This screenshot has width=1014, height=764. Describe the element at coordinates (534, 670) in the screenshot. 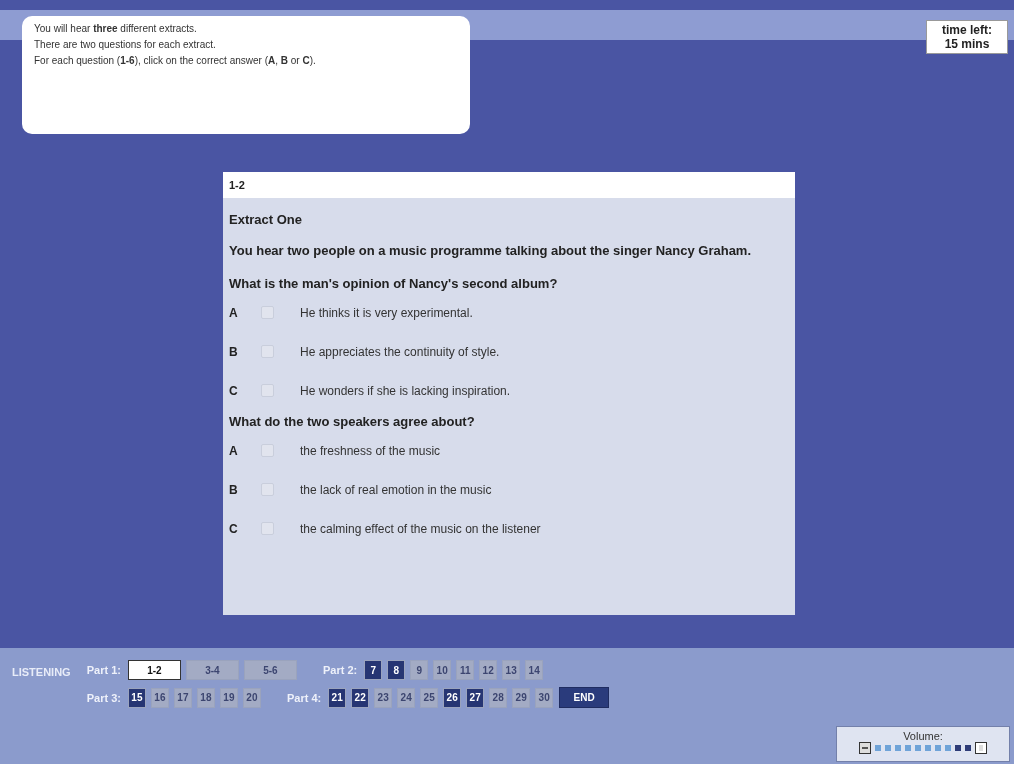

I see `question-nav-button: 14` at that location.